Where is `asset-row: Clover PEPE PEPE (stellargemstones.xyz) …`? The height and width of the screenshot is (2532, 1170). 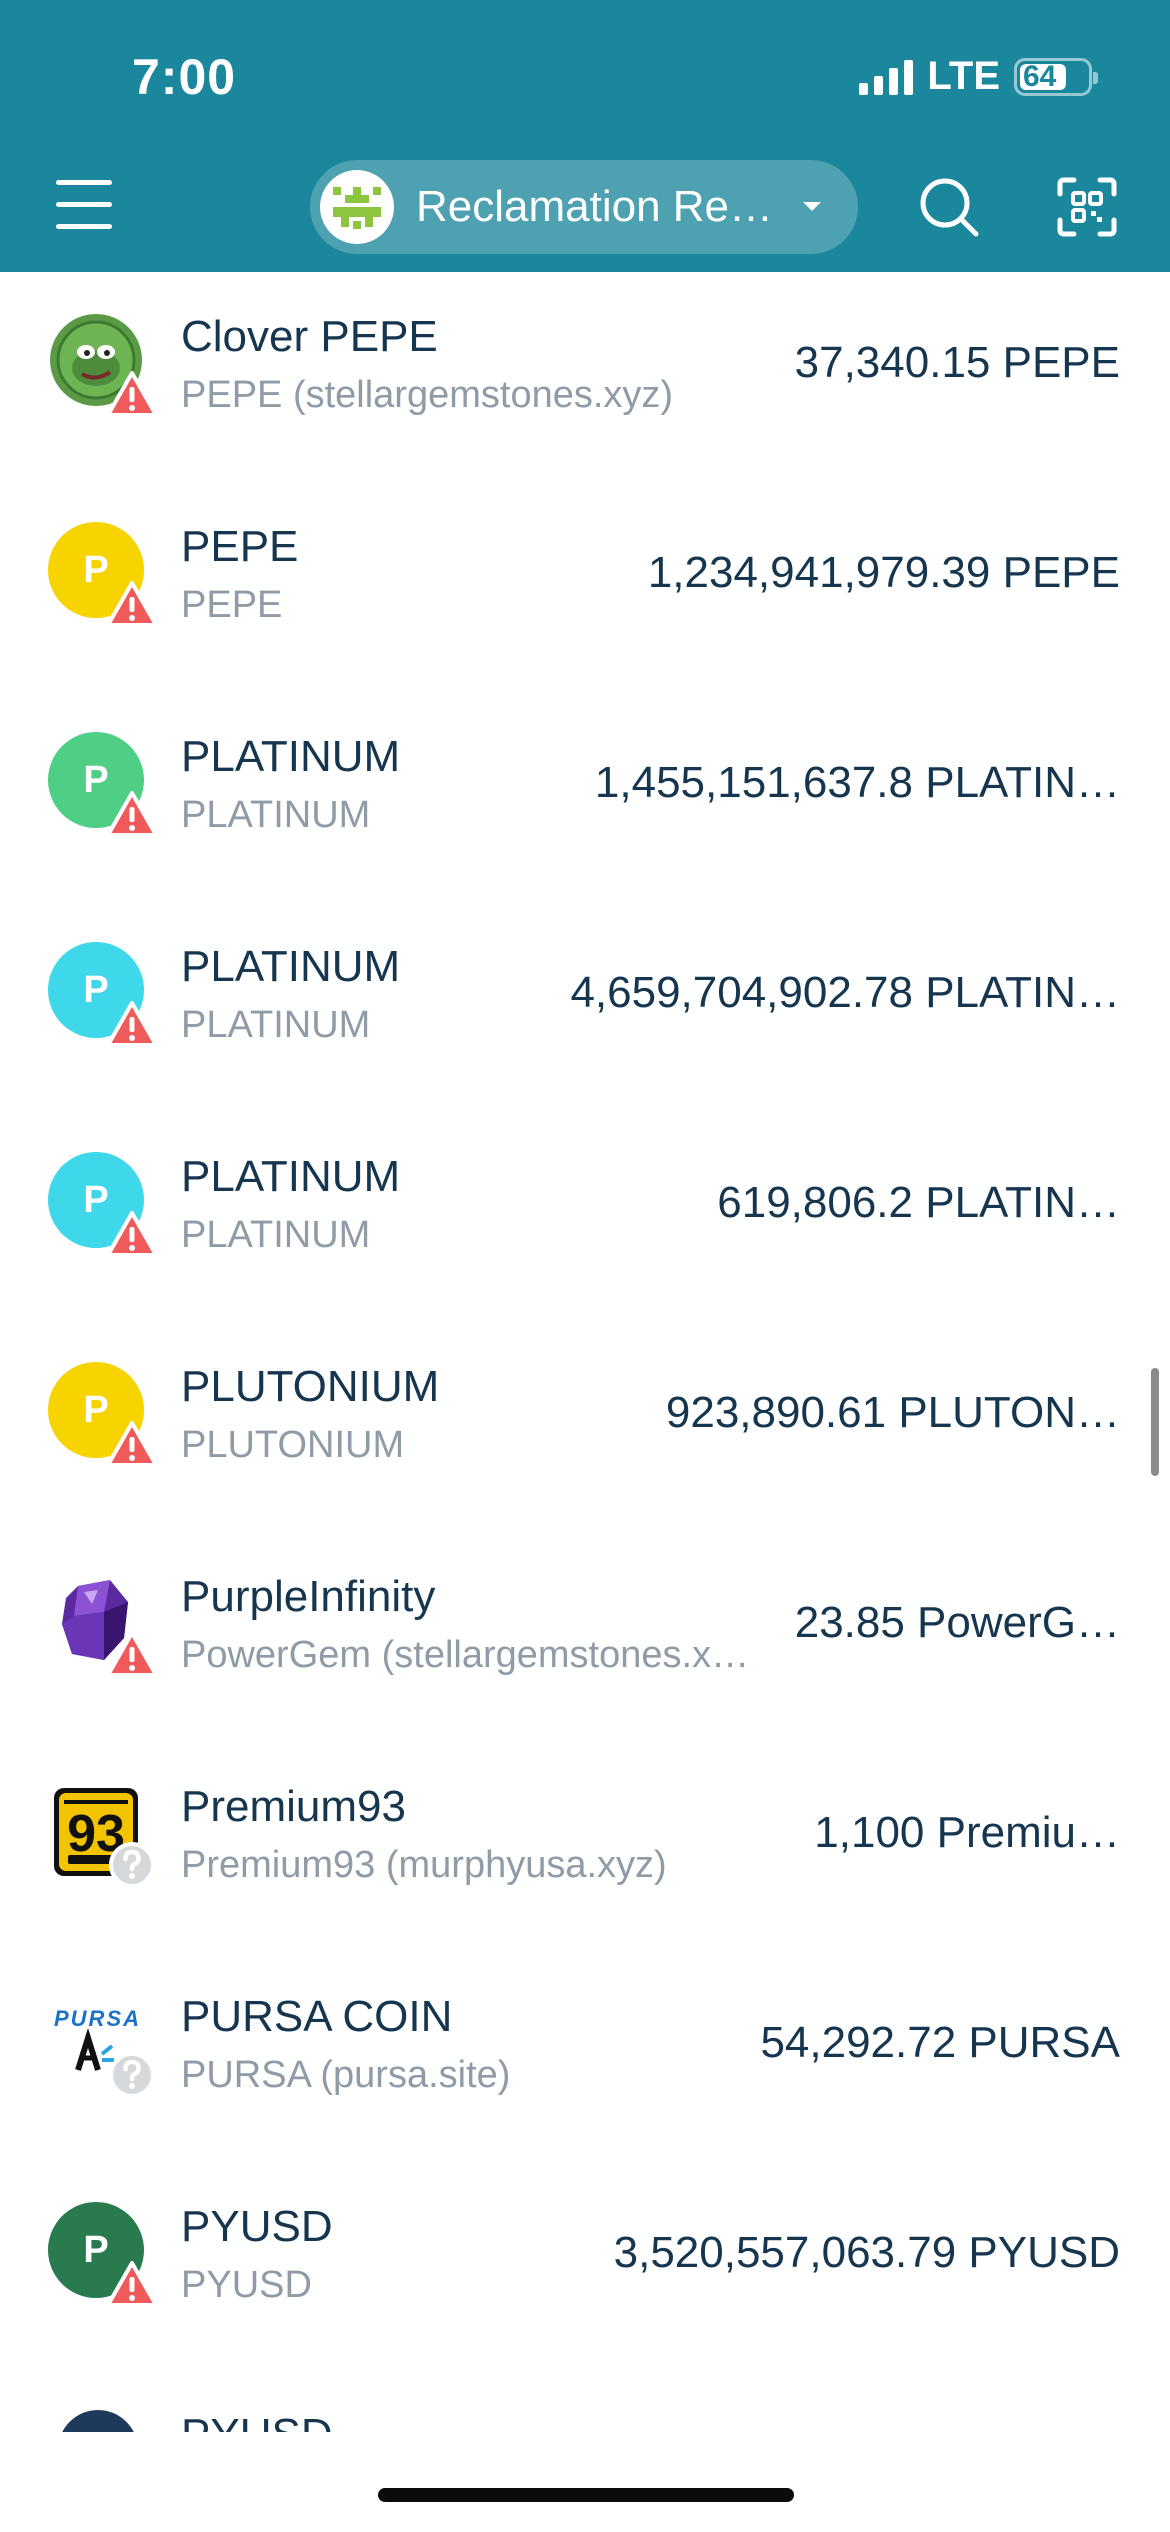
asset-row: Clover PEPE PEPE (stellargemstones.xyz) … is located at coordinates (585, 377).